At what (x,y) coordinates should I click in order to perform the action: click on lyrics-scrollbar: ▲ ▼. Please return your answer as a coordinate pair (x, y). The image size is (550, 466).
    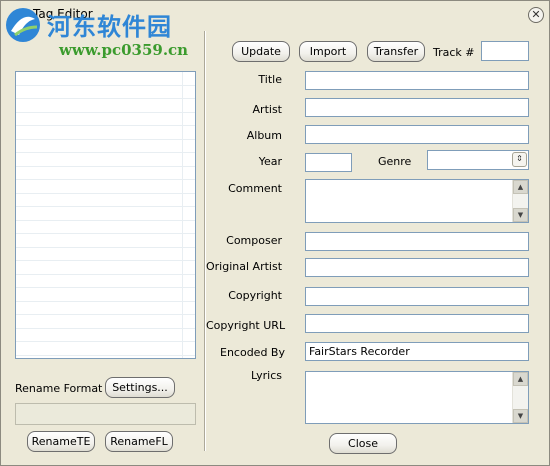
    Looking at the image, I should click on (520, 397).